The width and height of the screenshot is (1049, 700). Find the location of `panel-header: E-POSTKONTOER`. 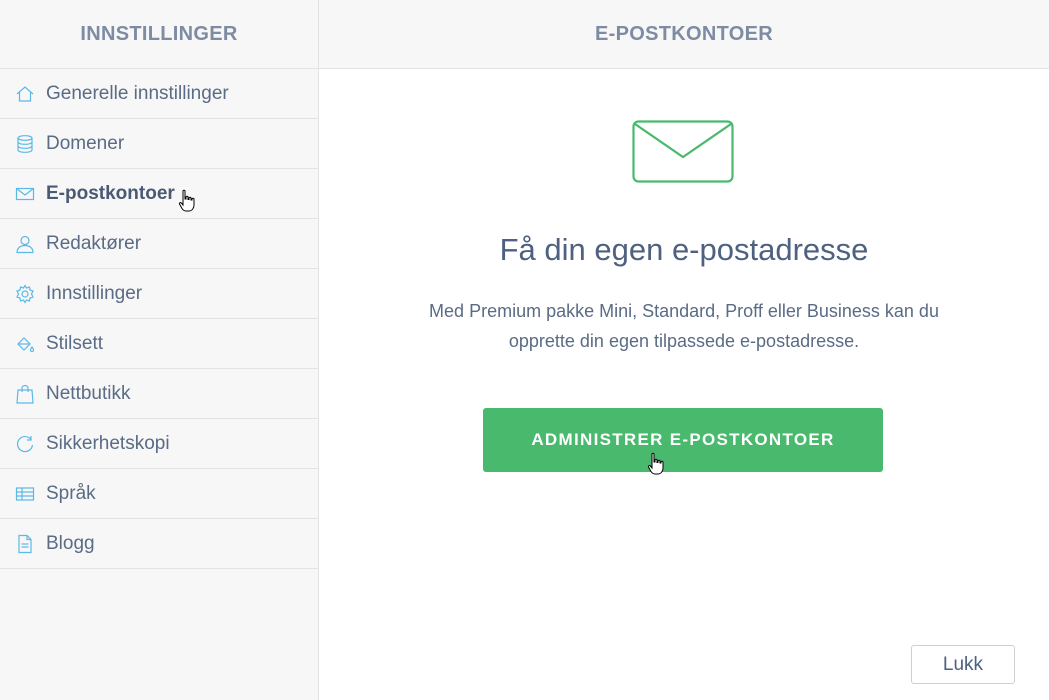

panel-header: E-POSTKONTOER is located at coordinates (684, 34).